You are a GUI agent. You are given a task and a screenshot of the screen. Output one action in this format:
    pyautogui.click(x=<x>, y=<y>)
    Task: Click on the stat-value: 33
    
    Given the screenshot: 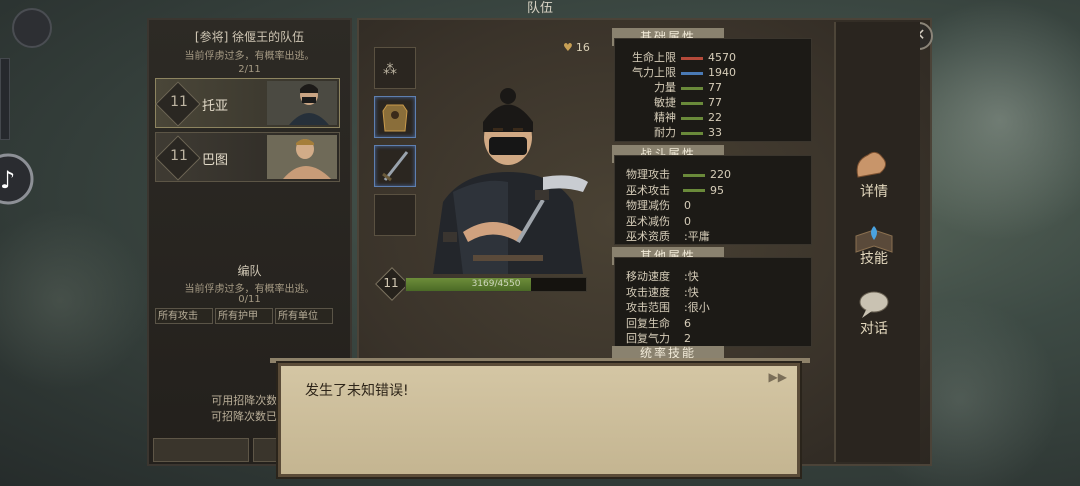 What is the action you would take?
    pyautogui.click(x=715, y=132)
    